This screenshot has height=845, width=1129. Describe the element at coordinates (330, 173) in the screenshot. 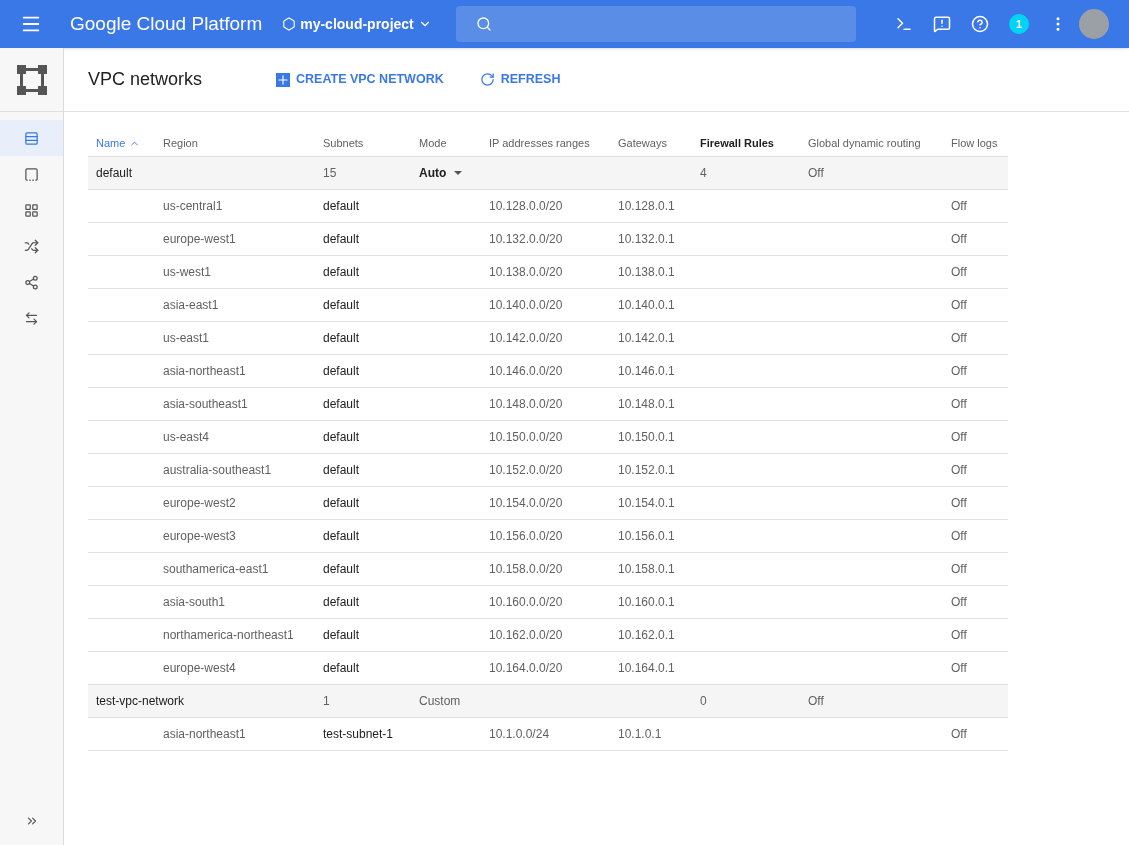

I see `subnet-count: 15` at that location.